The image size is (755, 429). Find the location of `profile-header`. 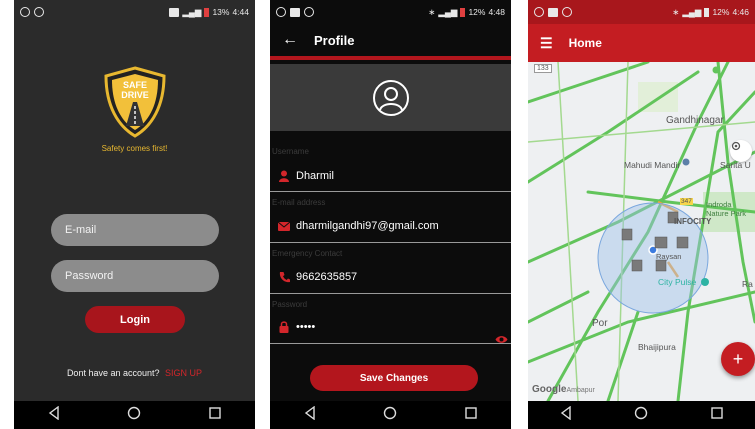

profile-header is located at coordinates (390, 97).